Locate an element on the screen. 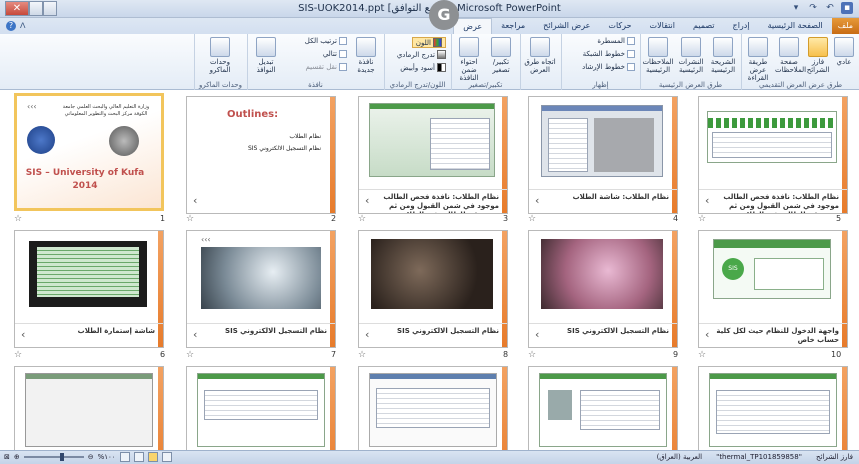 The height and width of the screenshot is (464, 859). fit-slide-icon: ⊠ is located at coordinates (7, 457).